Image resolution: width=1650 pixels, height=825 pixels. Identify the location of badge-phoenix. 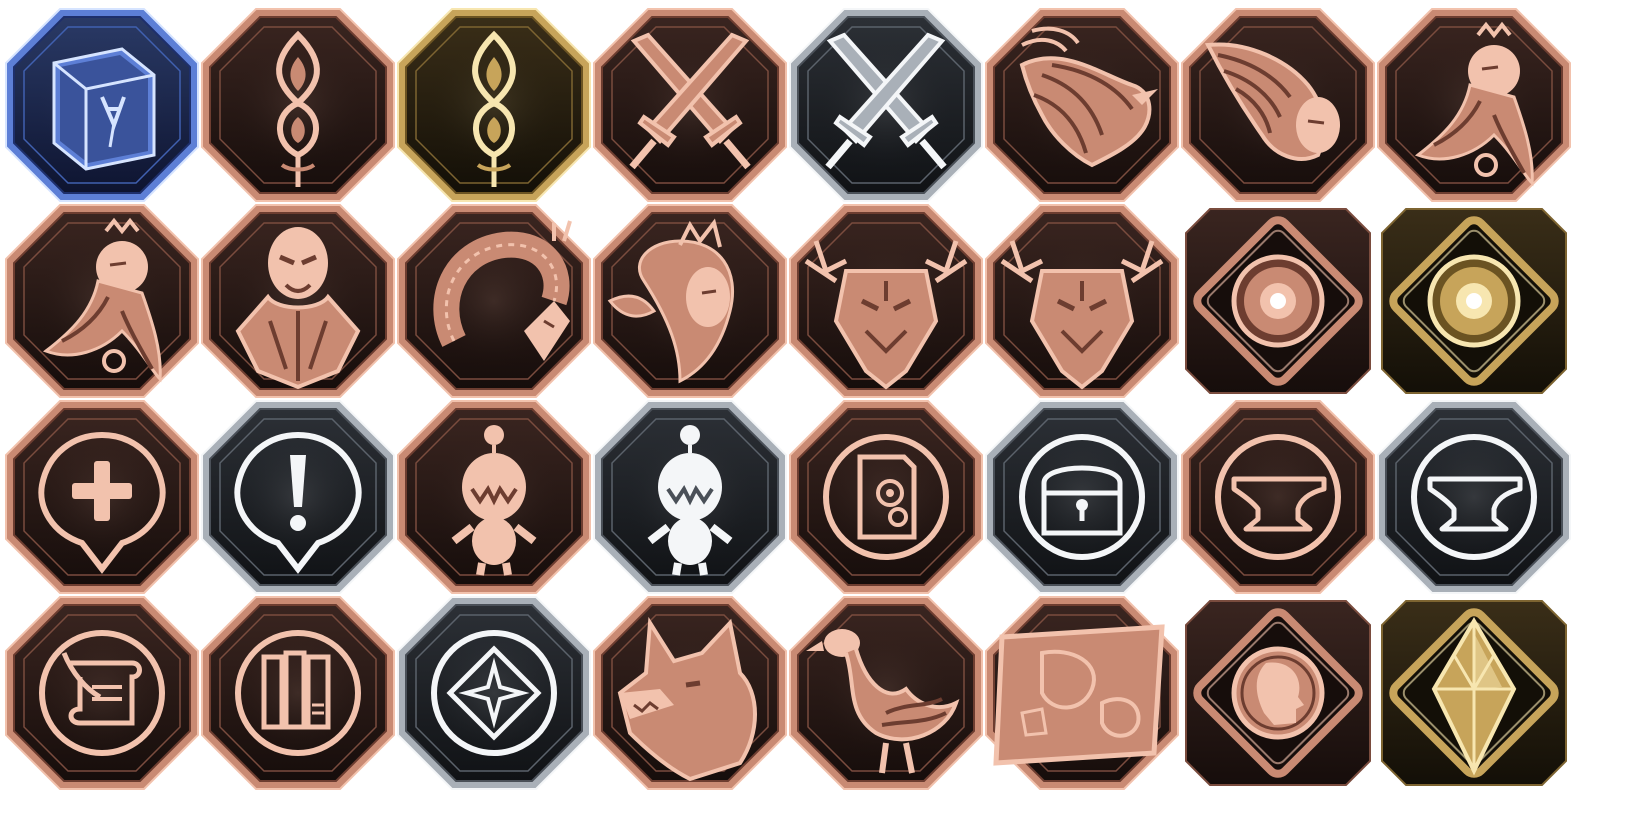
(1082, 105).